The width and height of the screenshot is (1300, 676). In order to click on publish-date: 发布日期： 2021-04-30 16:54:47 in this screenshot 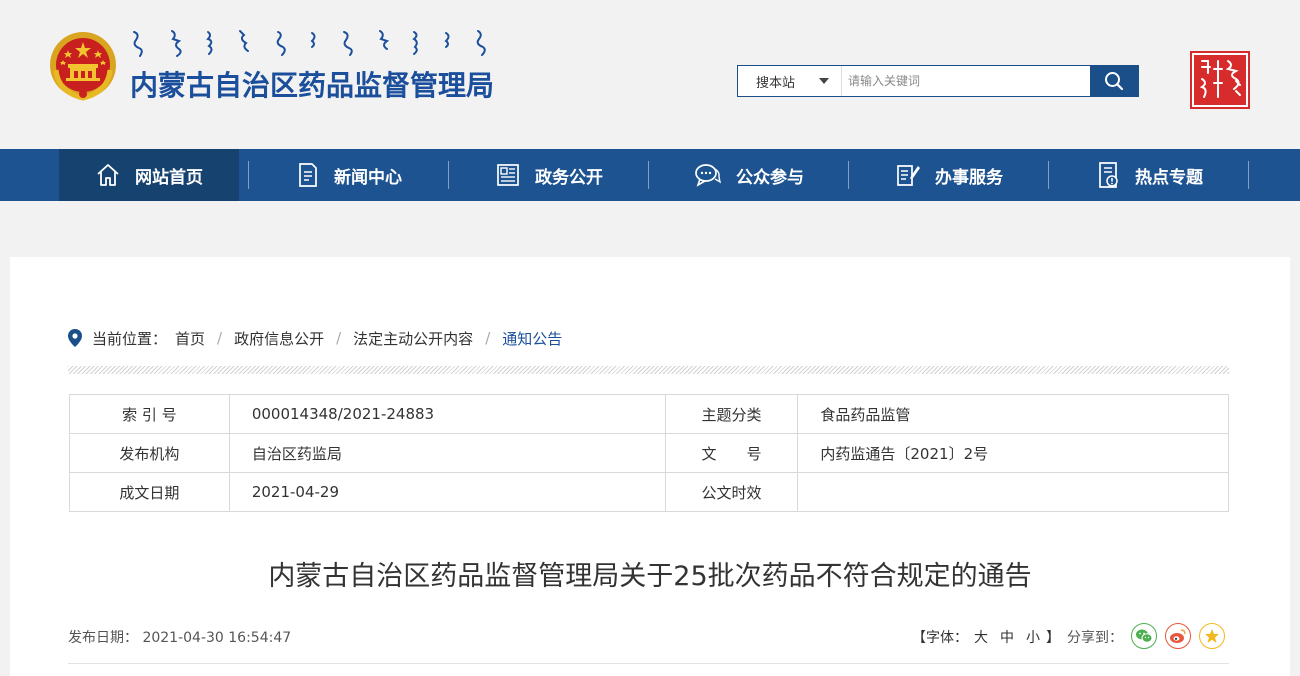, I will do `click(179, 637)`.